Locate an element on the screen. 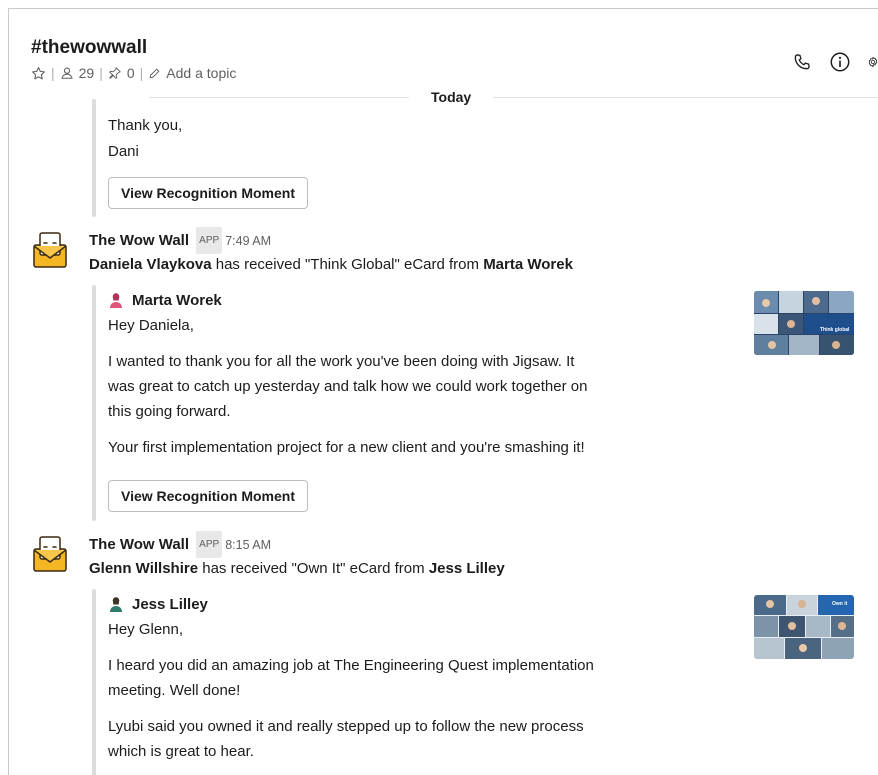  author-name: Marta Worek is located at coordinates (177, 300).